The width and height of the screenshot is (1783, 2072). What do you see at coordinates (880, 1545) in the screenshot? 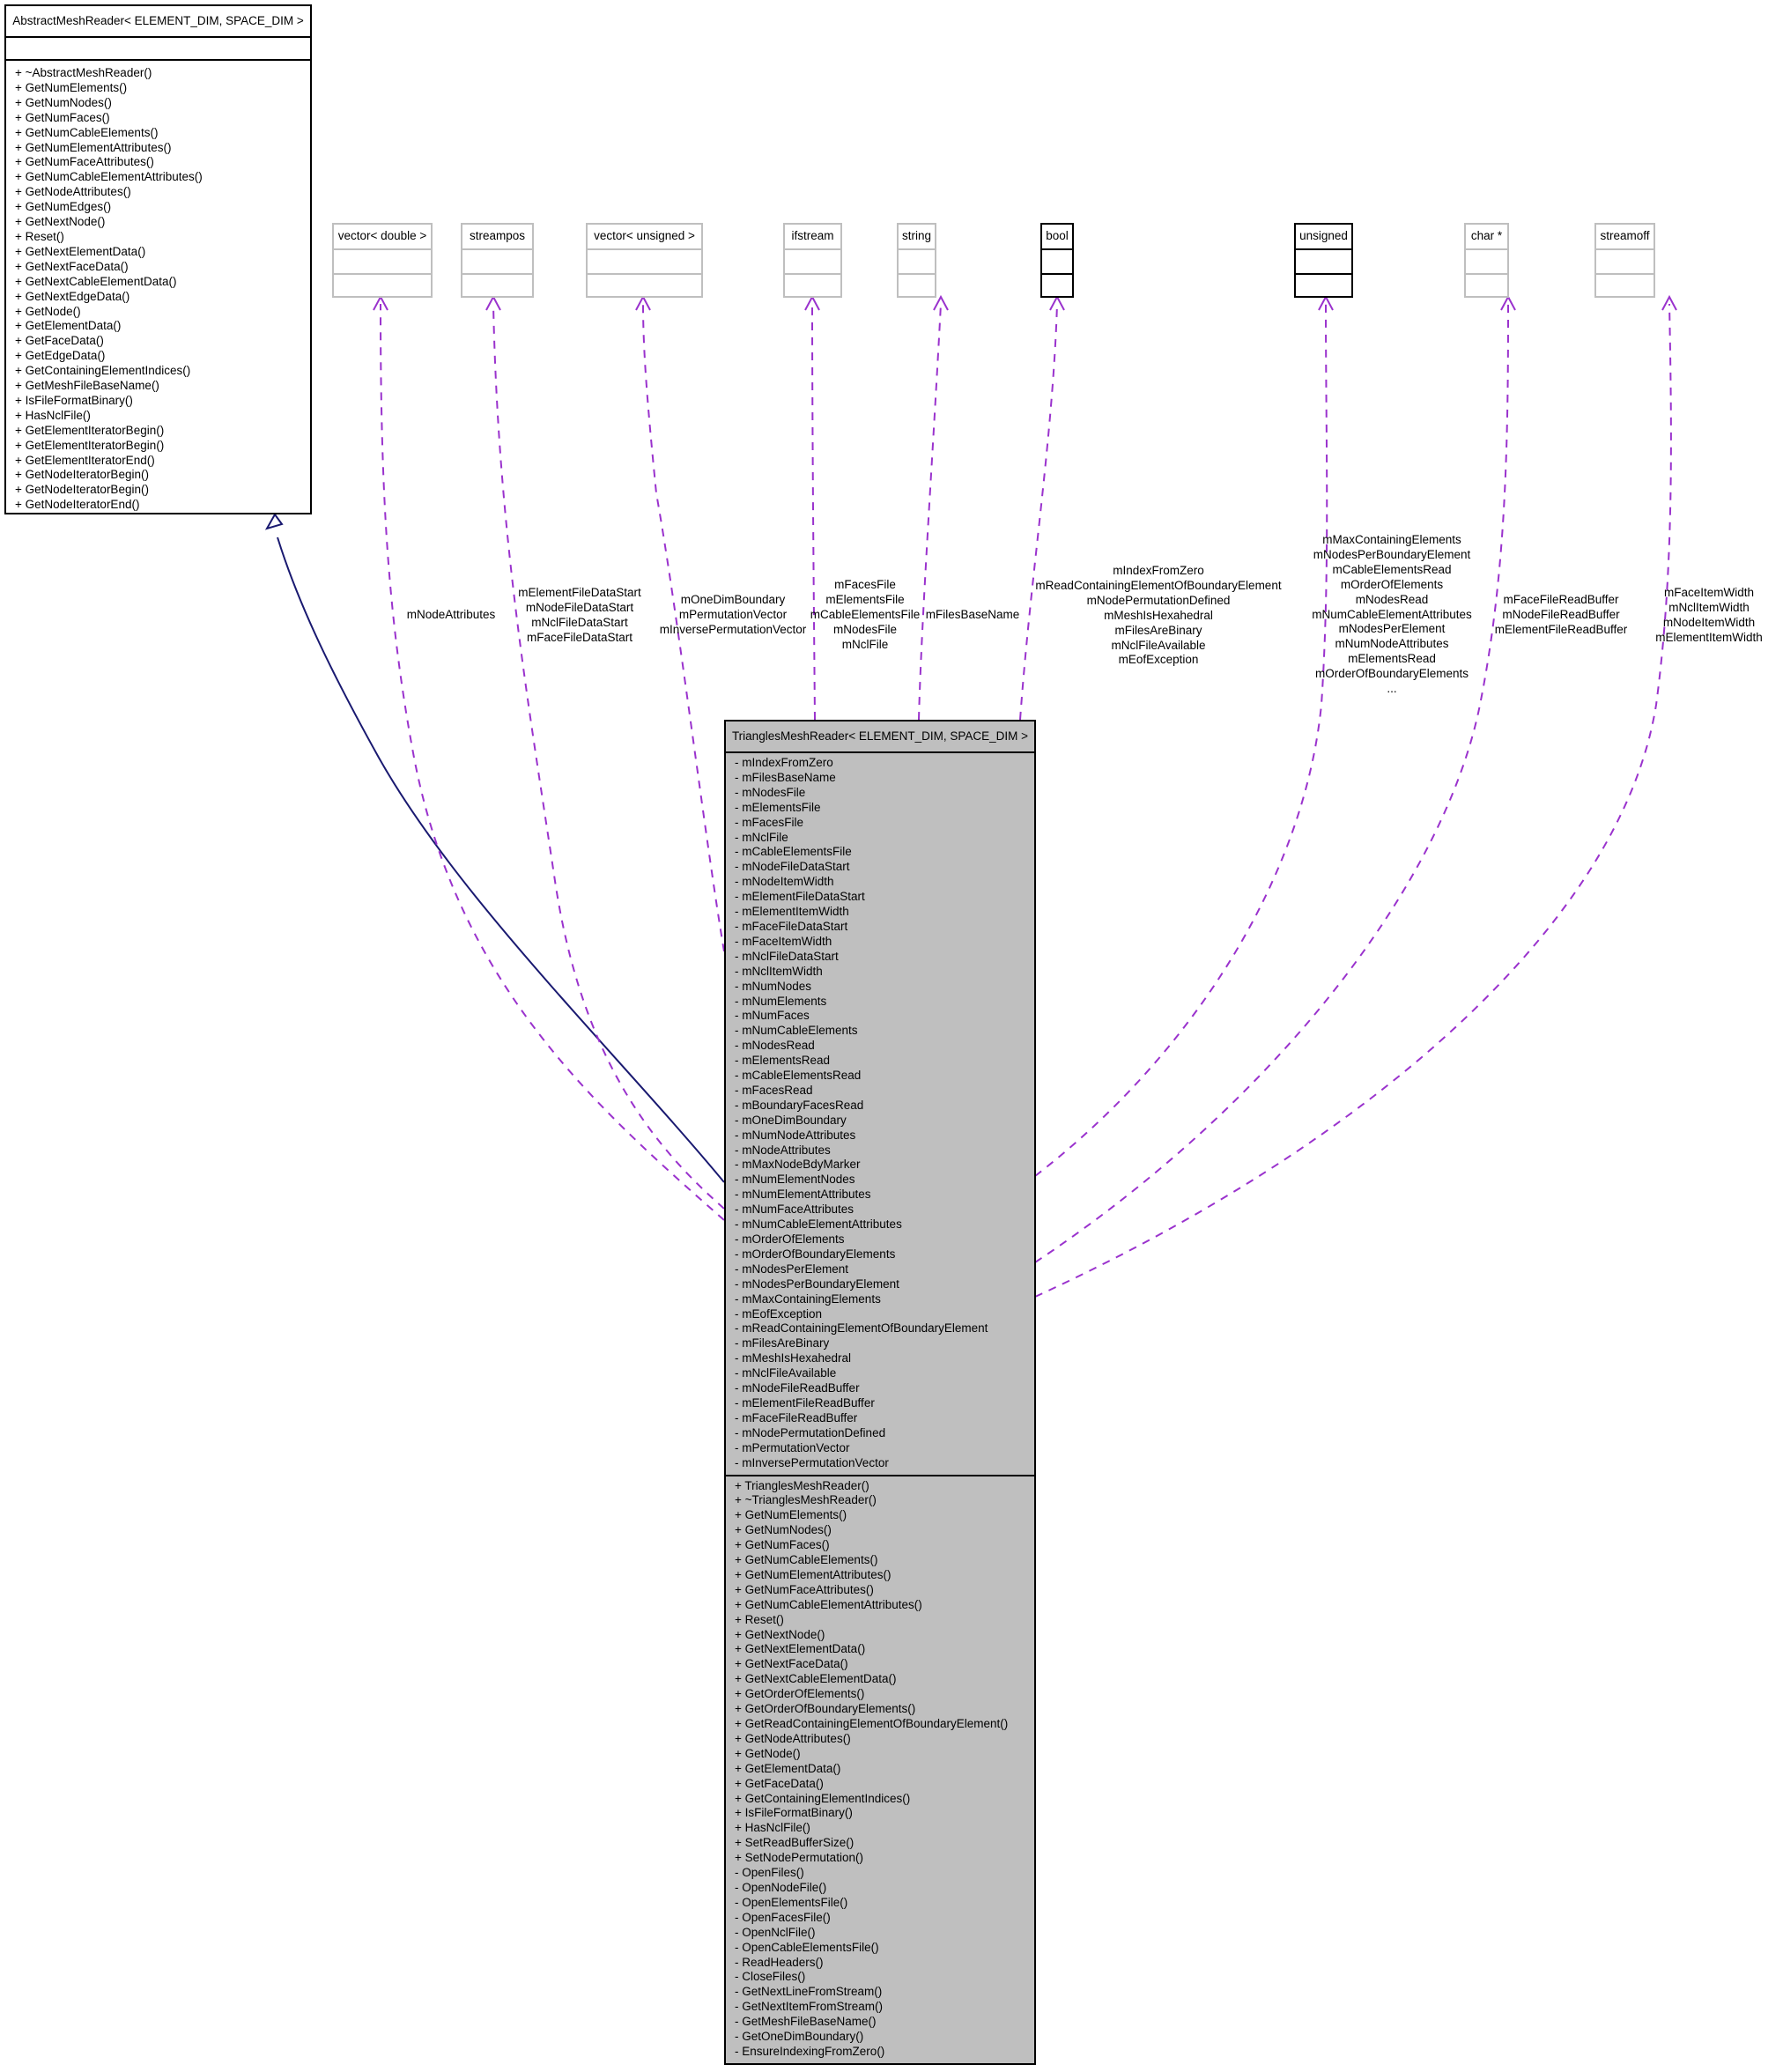
I see `main-class-method: + GetNumFaces()` at bounding box center [880, 1545].